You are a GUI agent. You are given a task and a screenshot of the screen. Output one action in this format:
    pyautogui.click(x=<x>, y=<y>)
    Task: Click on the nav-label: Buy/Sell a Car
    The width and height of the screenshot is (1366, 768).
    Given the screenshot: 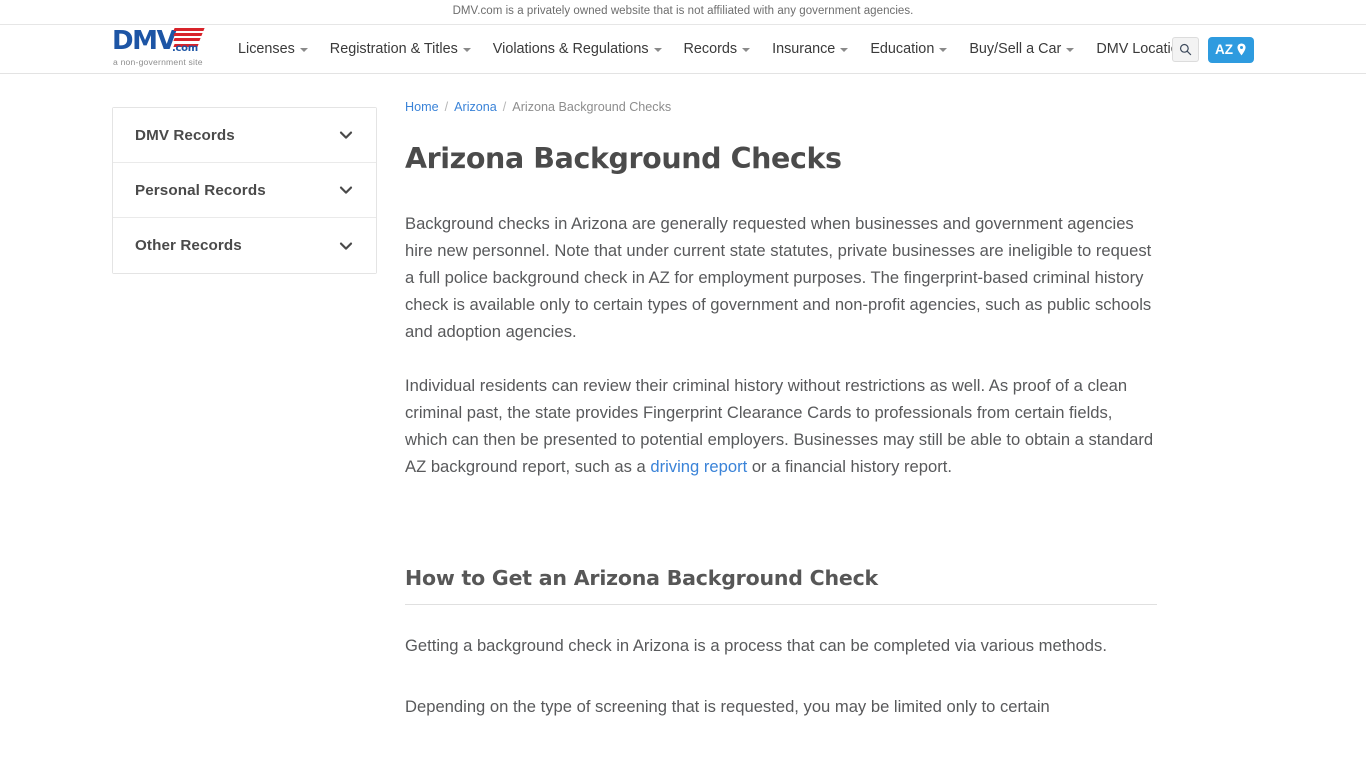 What is the action you would take?
    pyautogui.click(x=1015, y=49)
    